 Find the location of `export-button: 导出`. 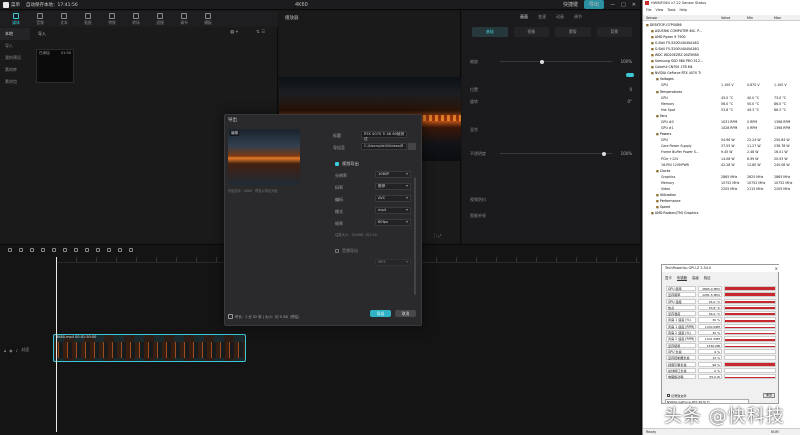

export-button: 导出 is located at coordinates (380, 313).